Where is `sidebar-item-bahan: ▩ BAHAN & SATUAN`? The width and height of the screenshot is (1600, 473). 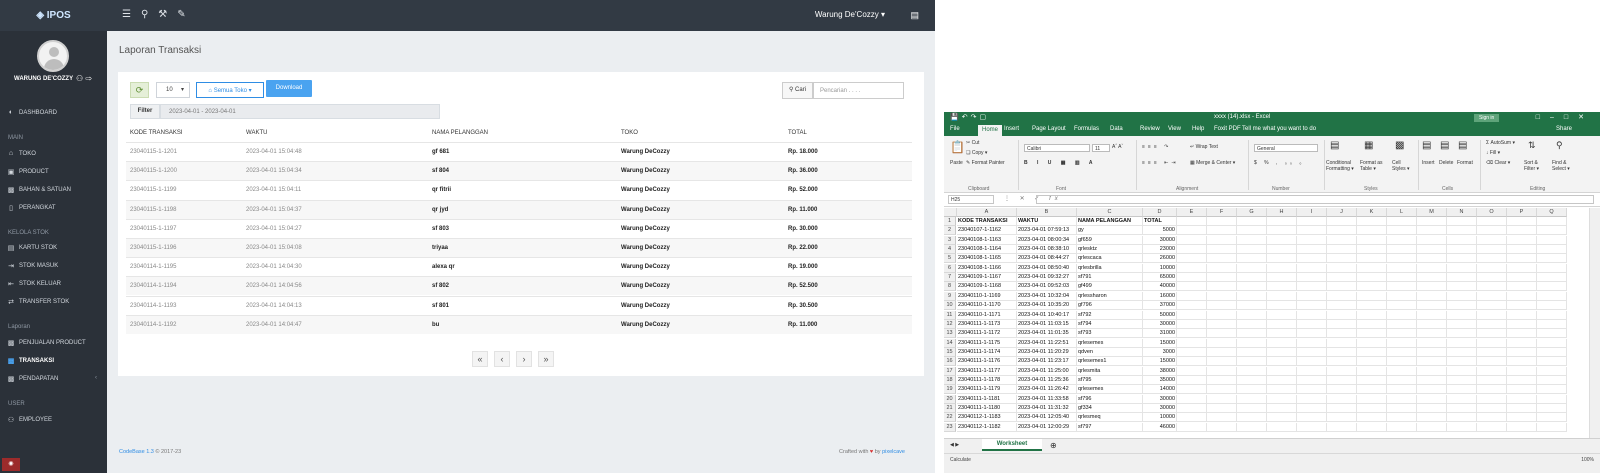
sidebar-item-bahan: ▩ BAHAN & SATUAN is located at coordinates (39, 190).